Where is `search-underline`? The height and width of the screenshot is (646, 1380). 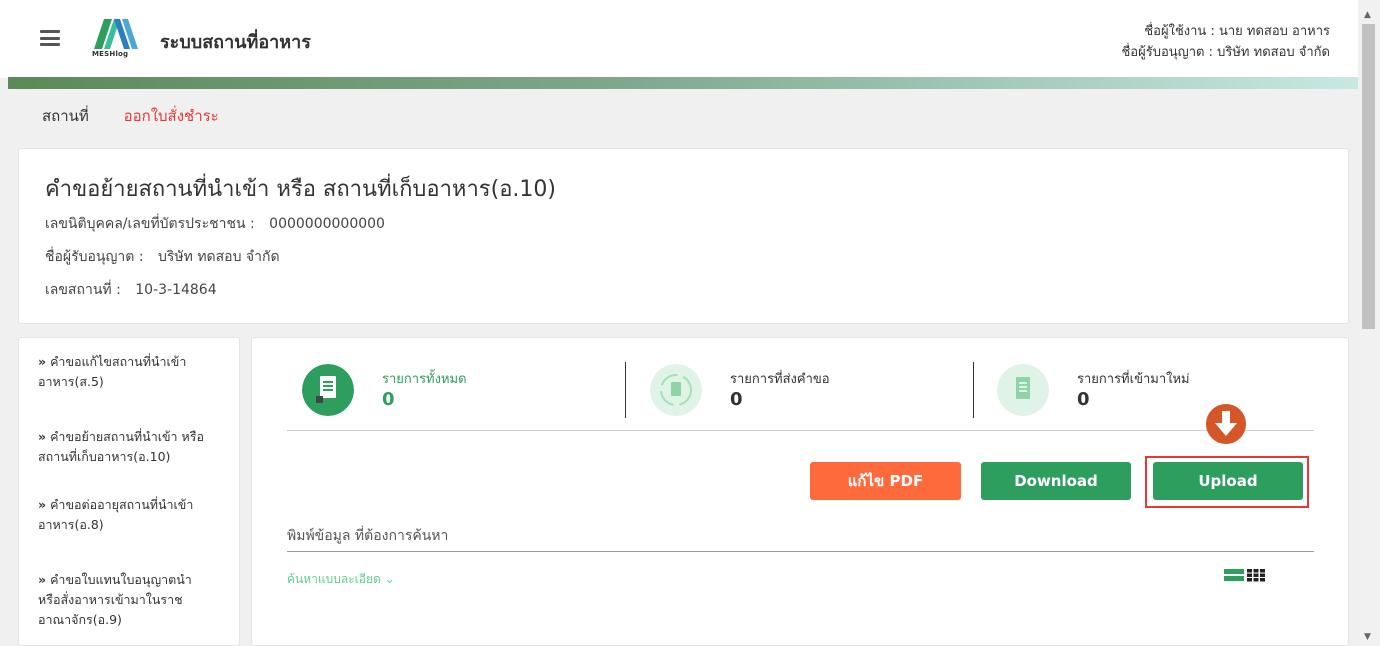 search-underline is located at coordinates (800, 551).